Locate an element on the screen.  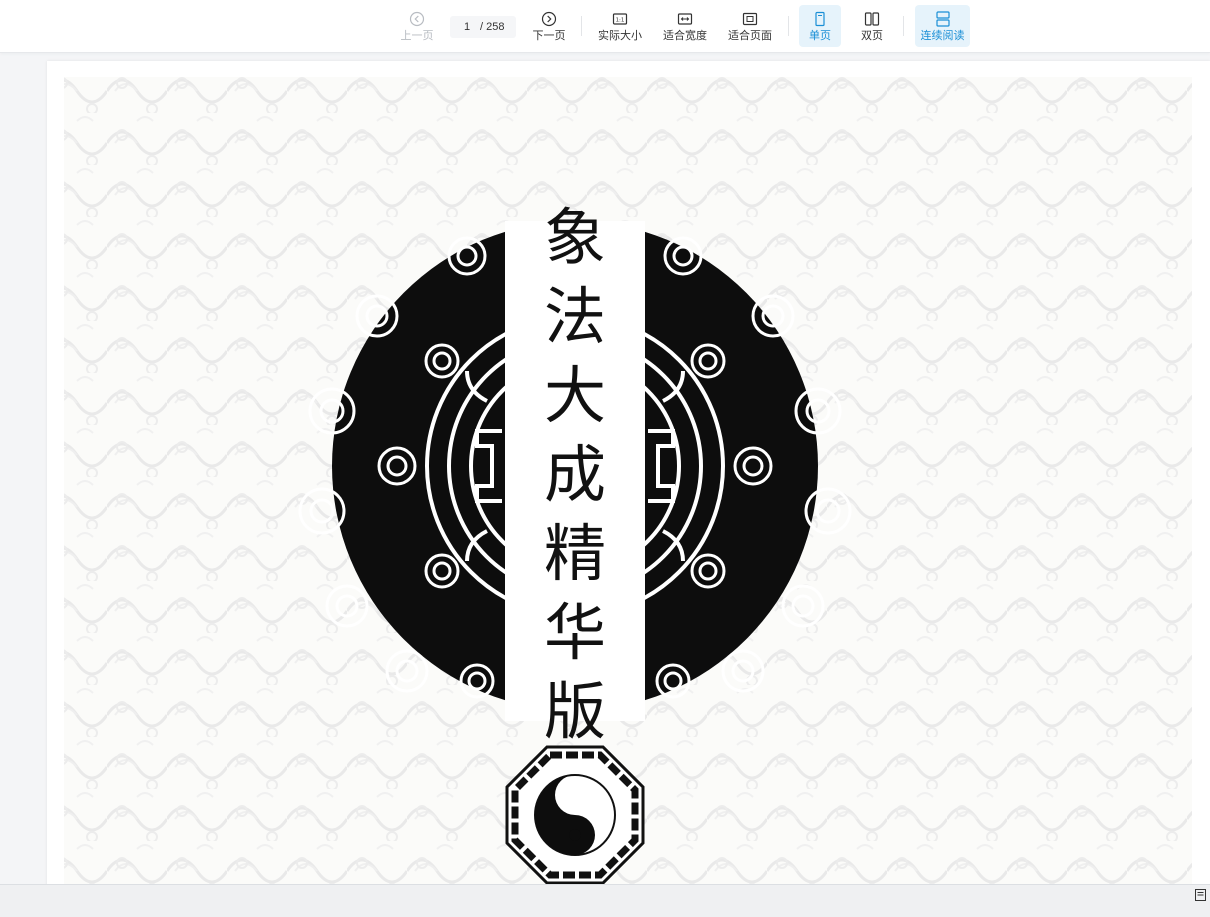
actual-size-icon: 1:1 is located at coordinates (620, 18).